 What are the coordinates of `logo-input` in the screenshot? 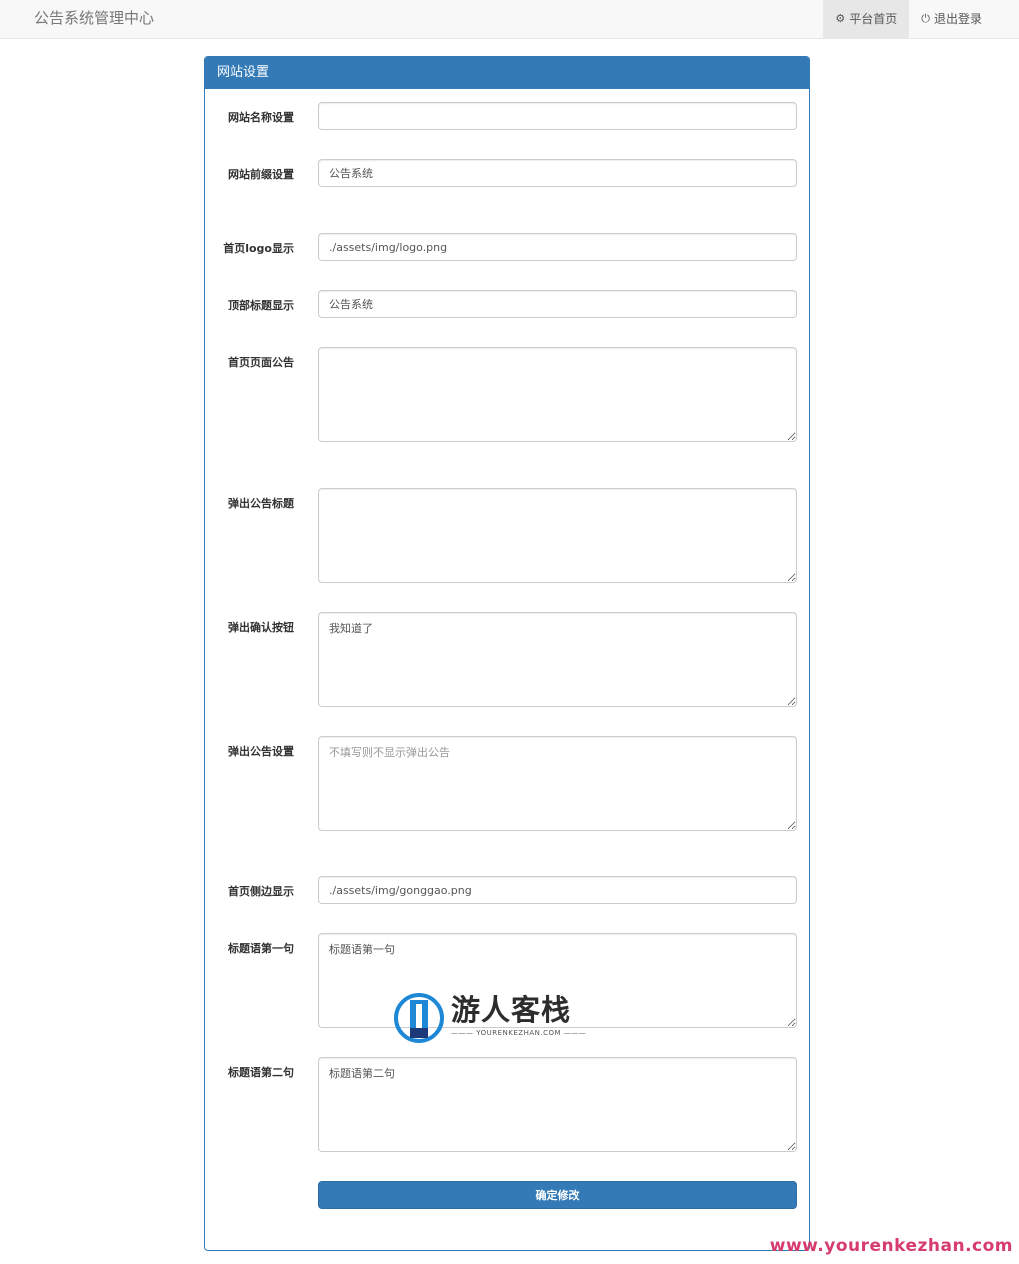 It's located at (557, 247).